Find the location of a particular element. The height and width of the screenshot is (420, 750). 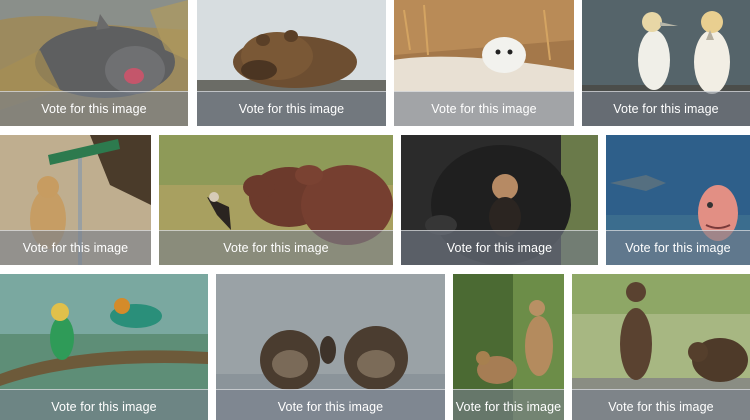

gallery-tile-seal: Vote for this image is located at coordinates (94, 63).